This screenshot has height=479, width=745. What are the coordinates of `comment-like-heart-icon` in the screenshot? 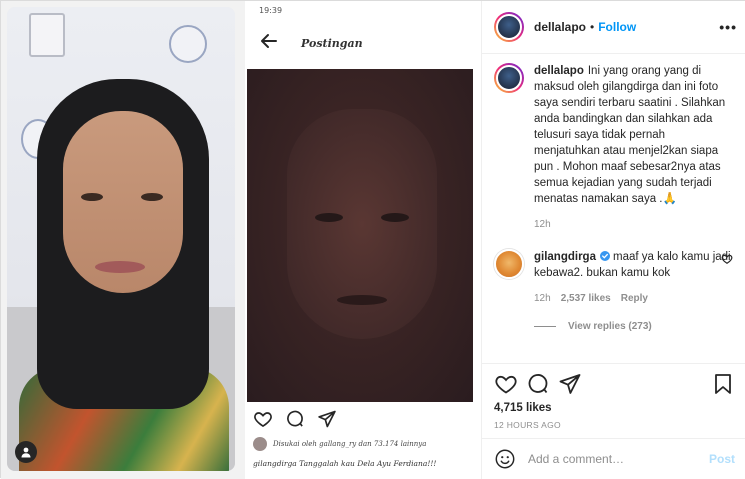 It's located at (727, 259).